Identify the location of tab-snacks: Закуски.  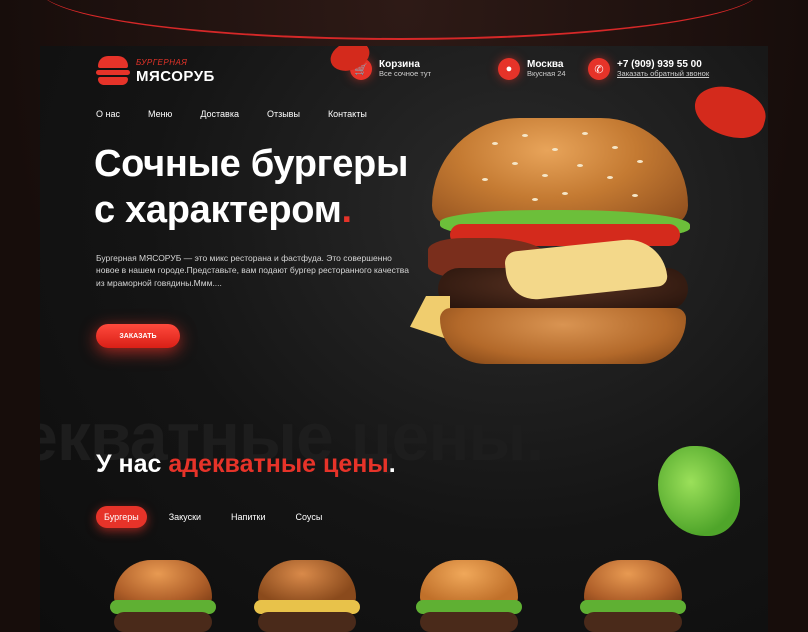
(185, 517).